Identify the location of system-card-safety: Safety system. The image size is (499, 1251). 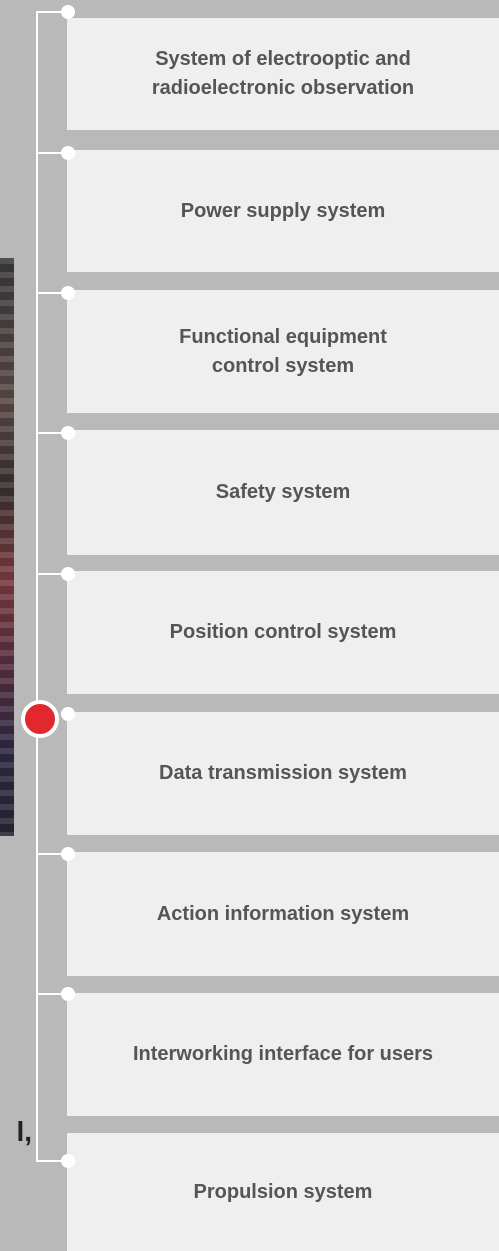
(283, 492).